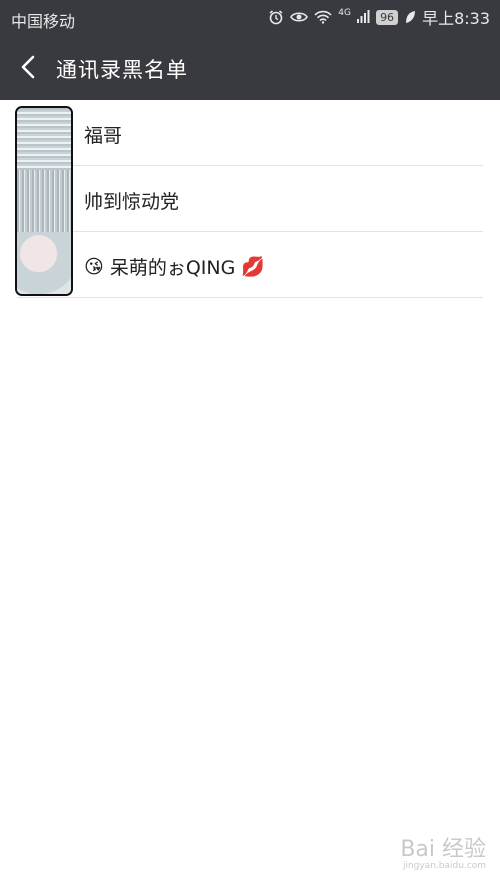  I want to click on back-arrow-icon, so click(30, 67).